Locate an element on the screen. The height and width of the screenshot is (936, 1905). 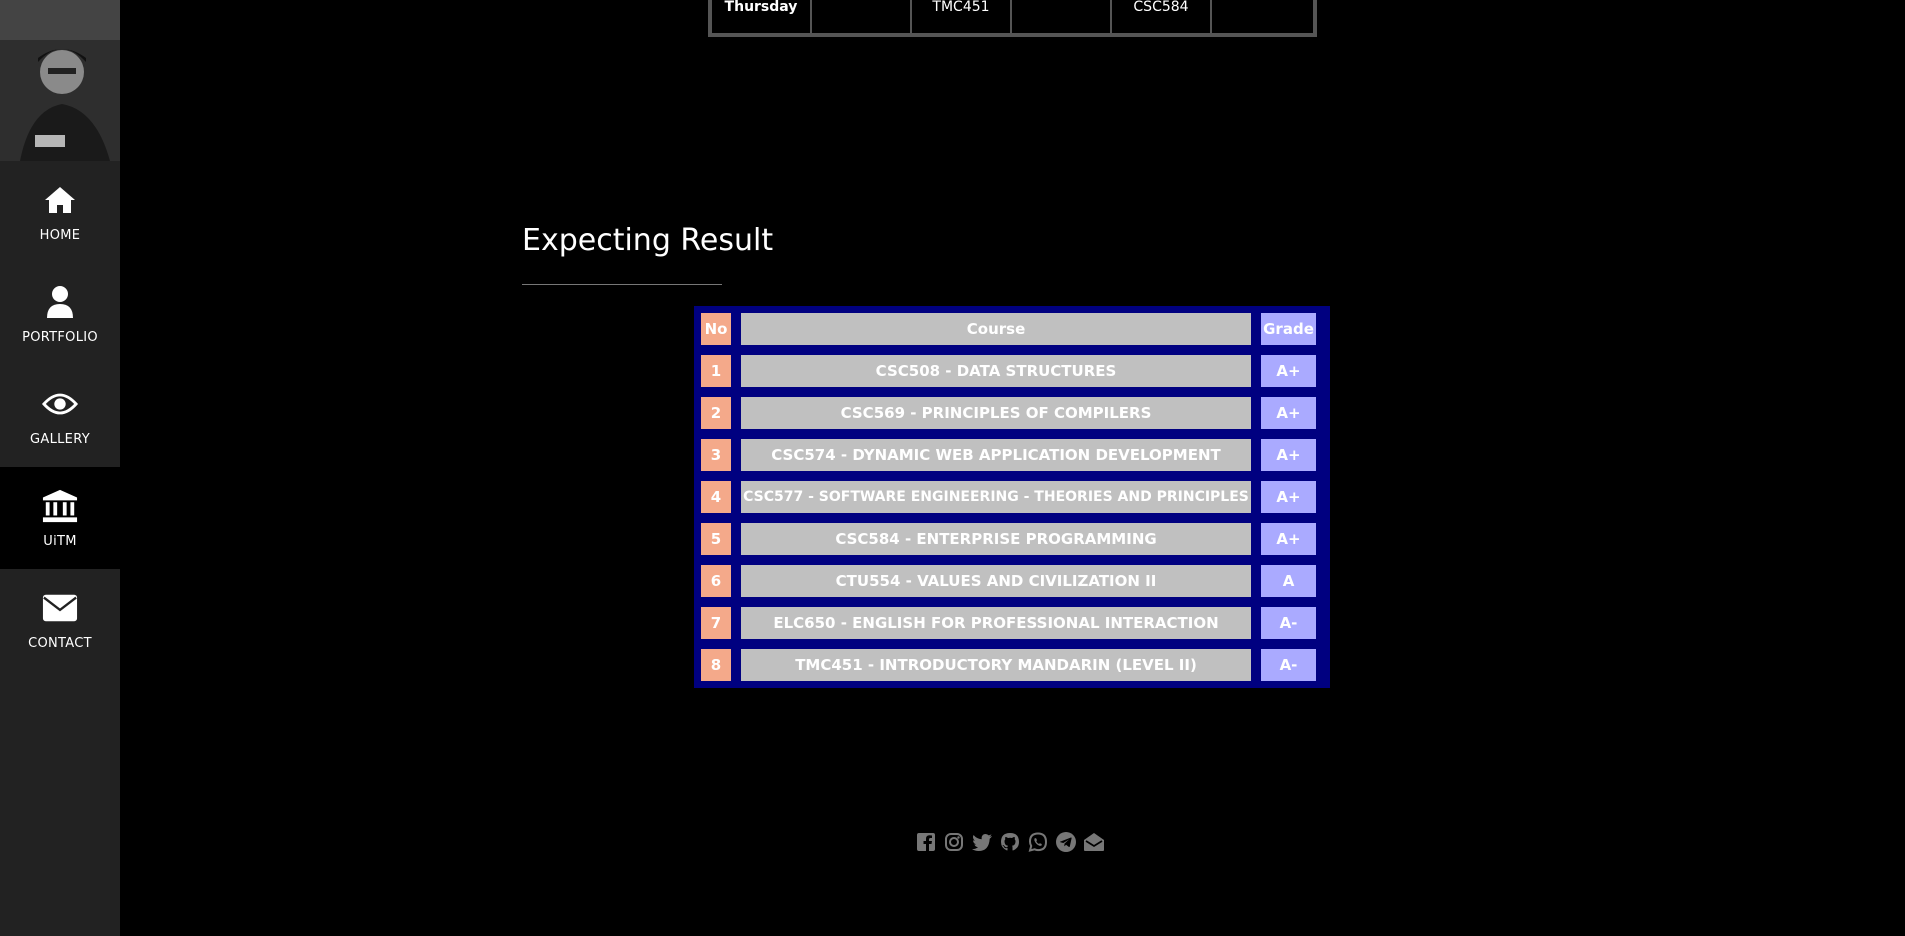
sidebar-item-label: CONTACT is located at coordinates (60, 643).